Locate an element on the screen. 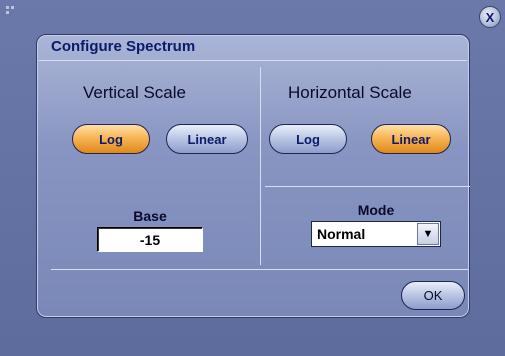 Image resolution: width=505 pixels, height=356 pixels. window-grip-icon is located at coordinates (11, 11).